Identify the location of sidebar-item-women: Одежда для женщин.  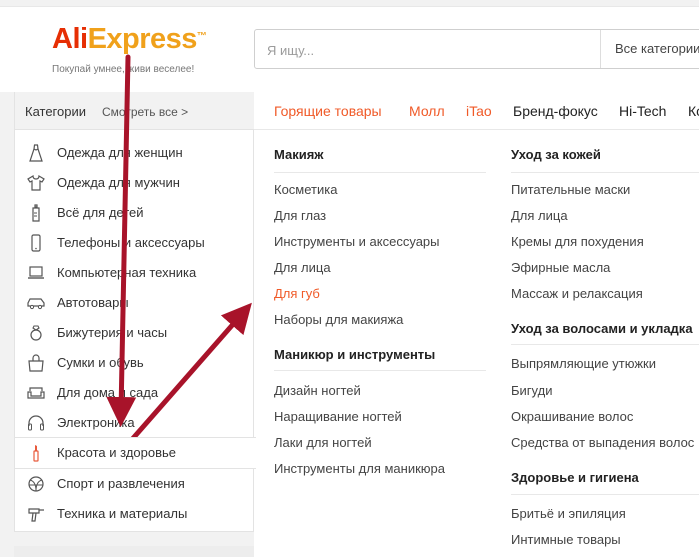
(135, 153).